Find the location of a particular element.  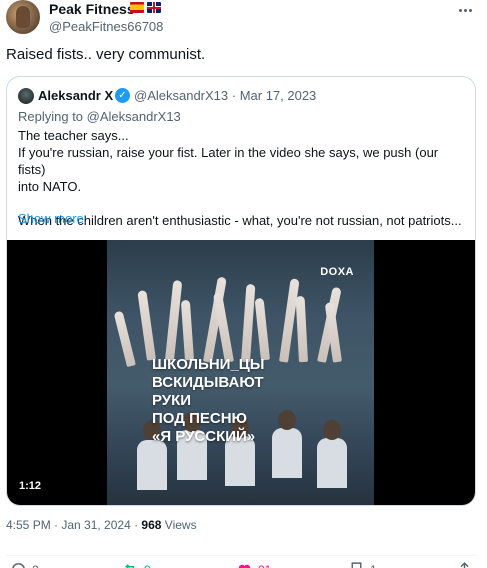

quoted-author-avatar is located at coordinates (26, 96).